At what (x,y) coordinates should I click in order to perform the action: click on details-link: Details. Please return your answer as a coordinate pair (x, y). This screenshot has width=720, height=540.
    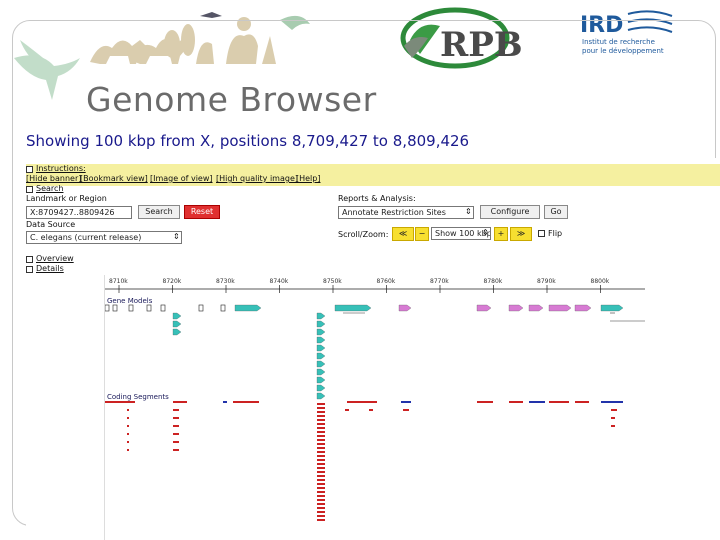
    Looking at the image, I should click on (50, 268).